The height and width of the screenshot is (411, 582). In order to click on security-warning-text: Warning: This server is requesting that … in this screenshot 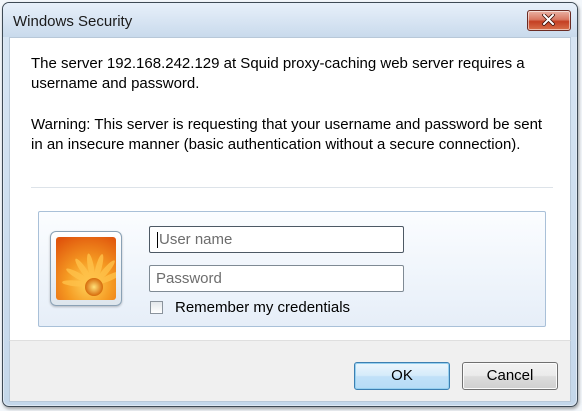, I will do `click(287, 134)`.